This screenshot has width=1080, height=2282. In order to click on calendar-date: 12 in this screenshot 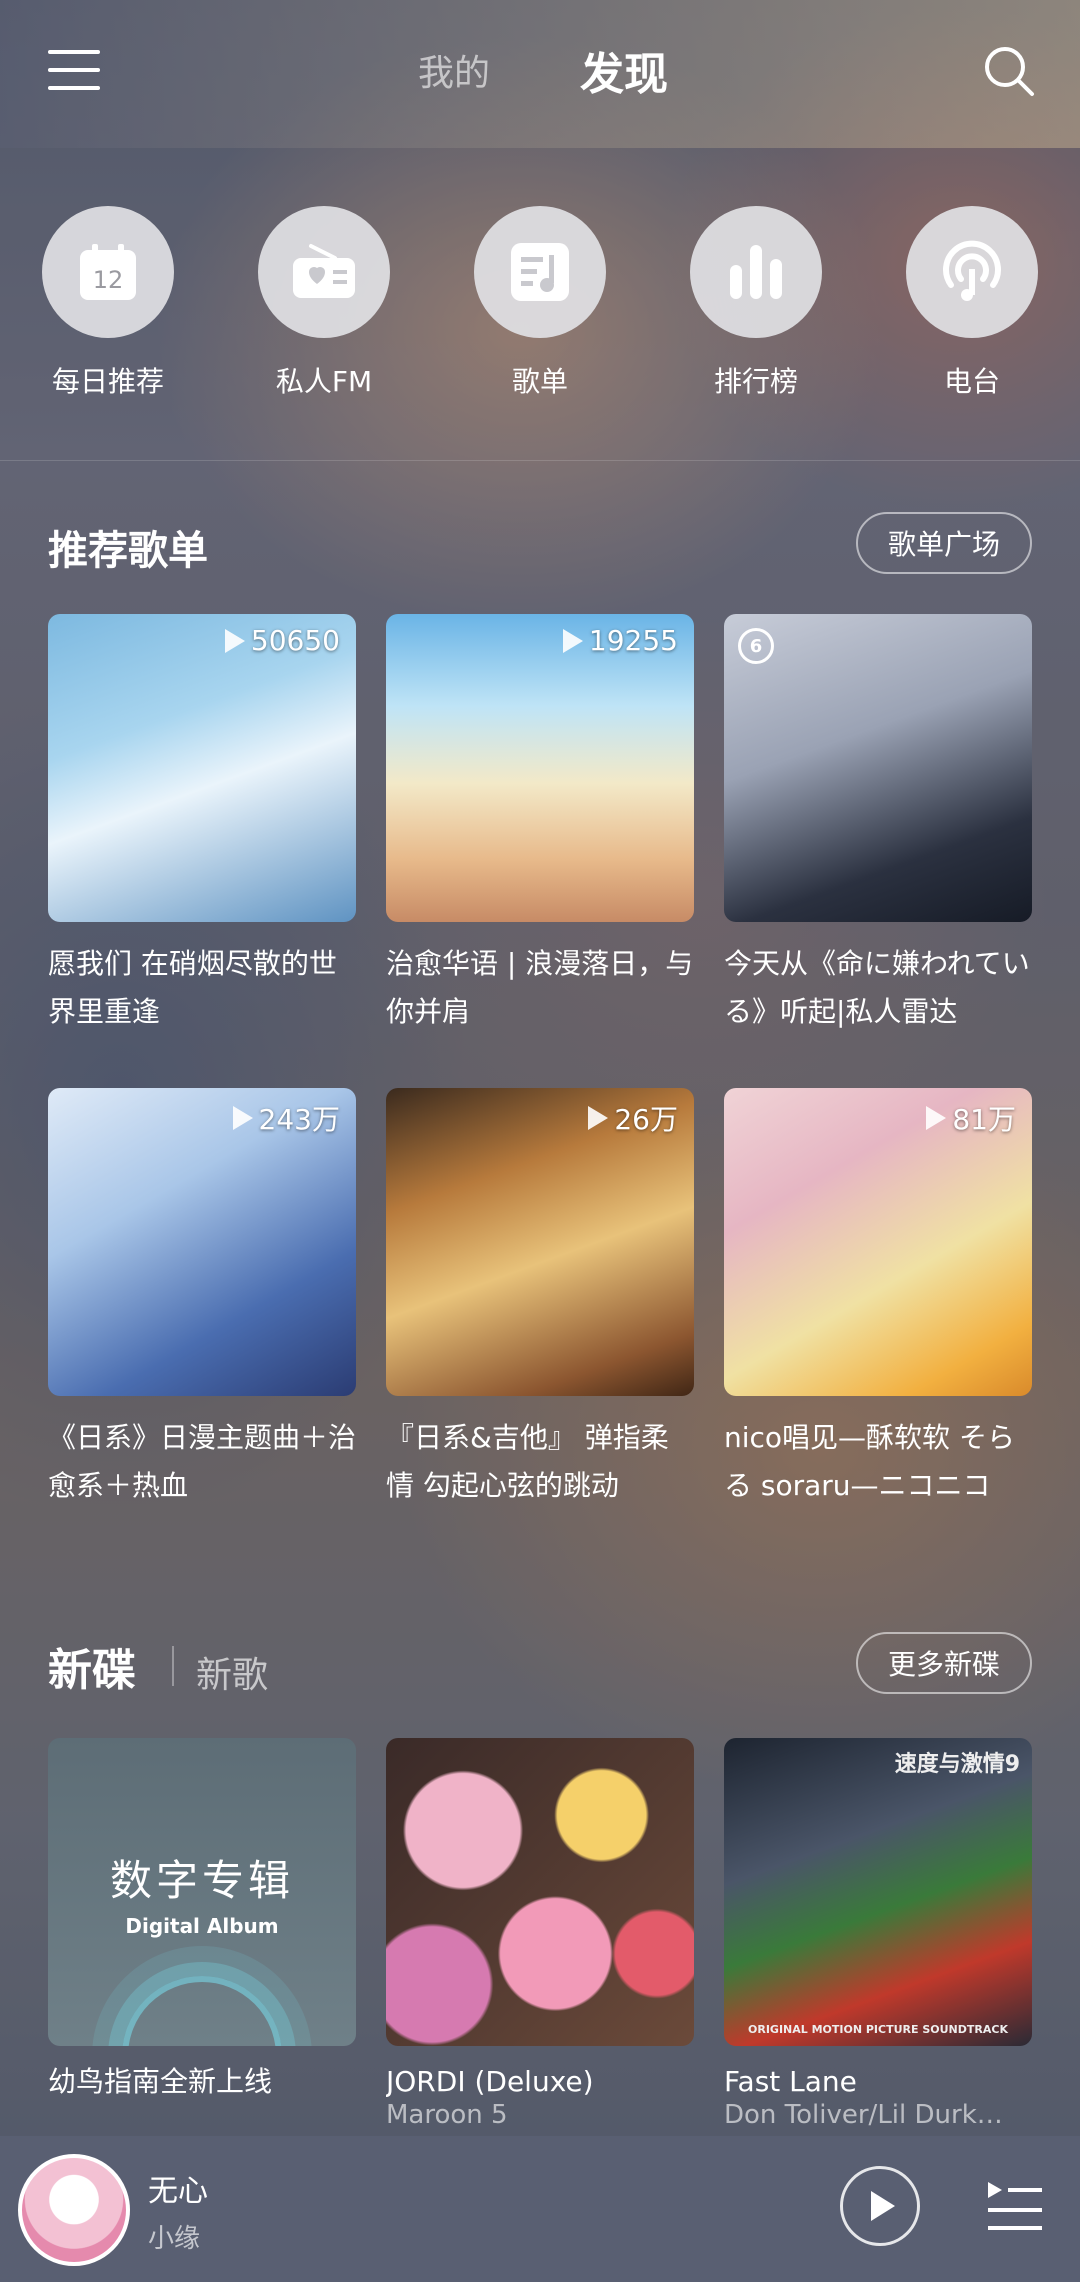, I will do `click(108, 280)`.